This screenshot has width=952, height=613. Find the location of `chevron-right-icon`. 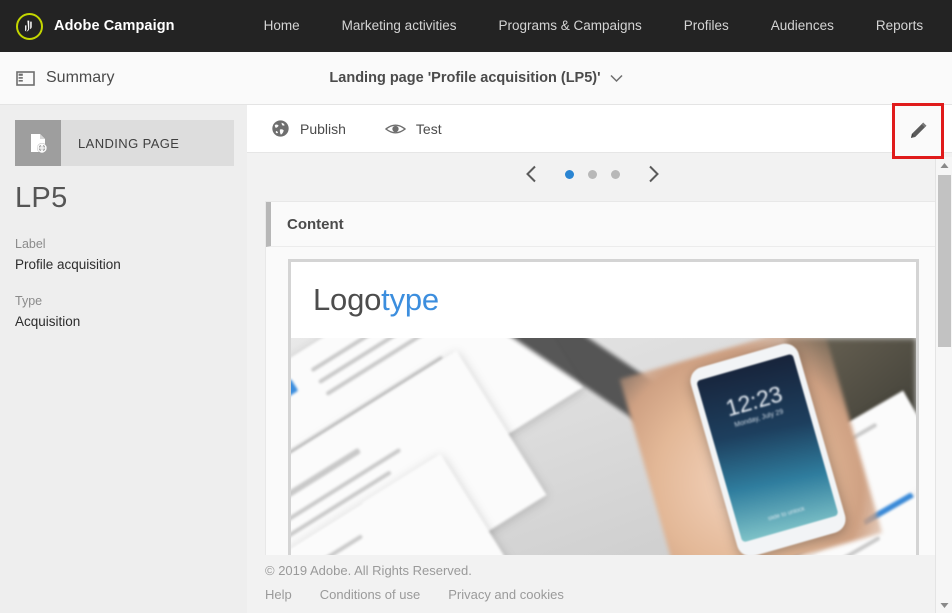

chevron-right-icon is located at coordinates (653, 174).